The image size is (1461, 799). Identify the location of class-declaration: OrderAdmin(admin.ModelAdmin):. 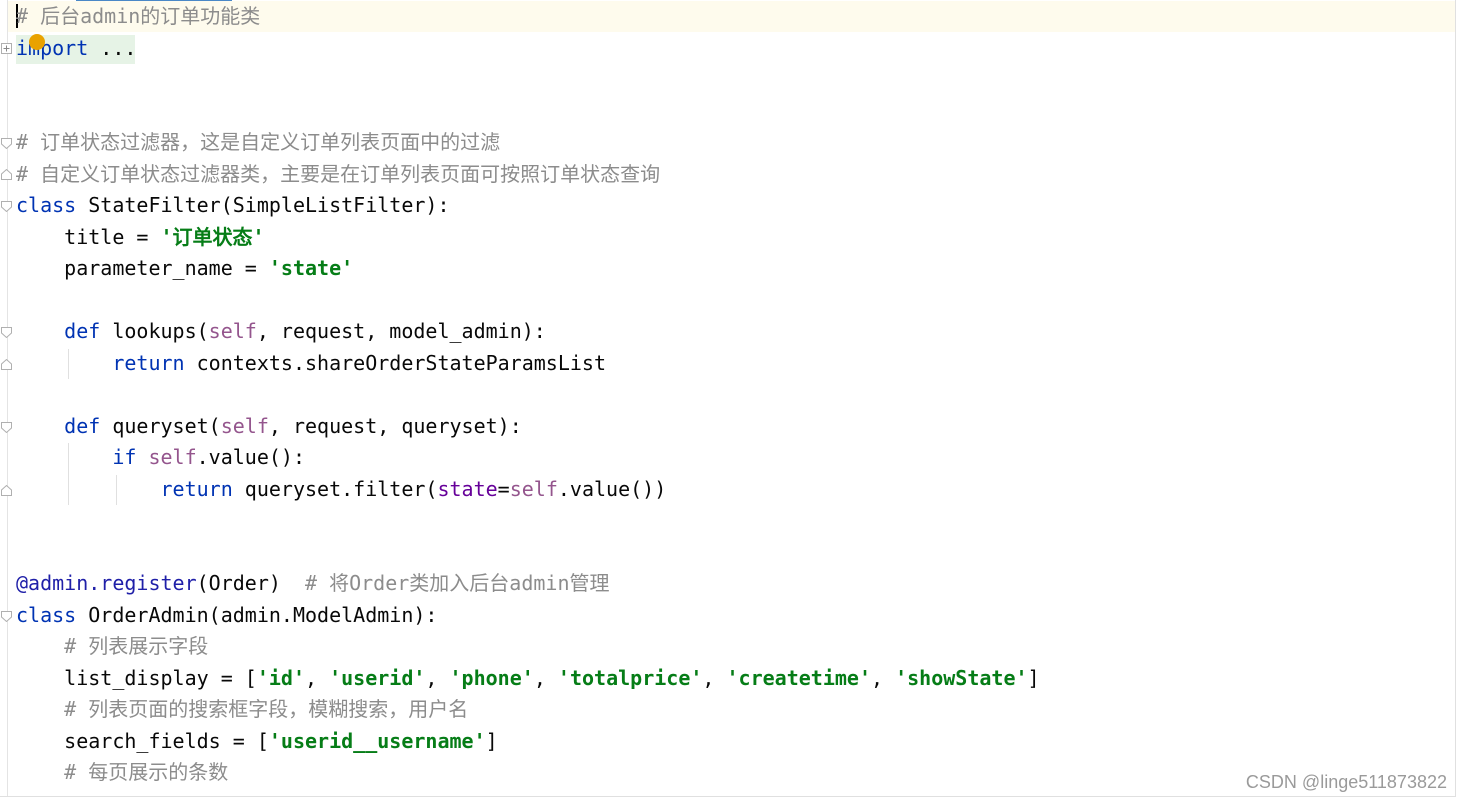
(257, 615).